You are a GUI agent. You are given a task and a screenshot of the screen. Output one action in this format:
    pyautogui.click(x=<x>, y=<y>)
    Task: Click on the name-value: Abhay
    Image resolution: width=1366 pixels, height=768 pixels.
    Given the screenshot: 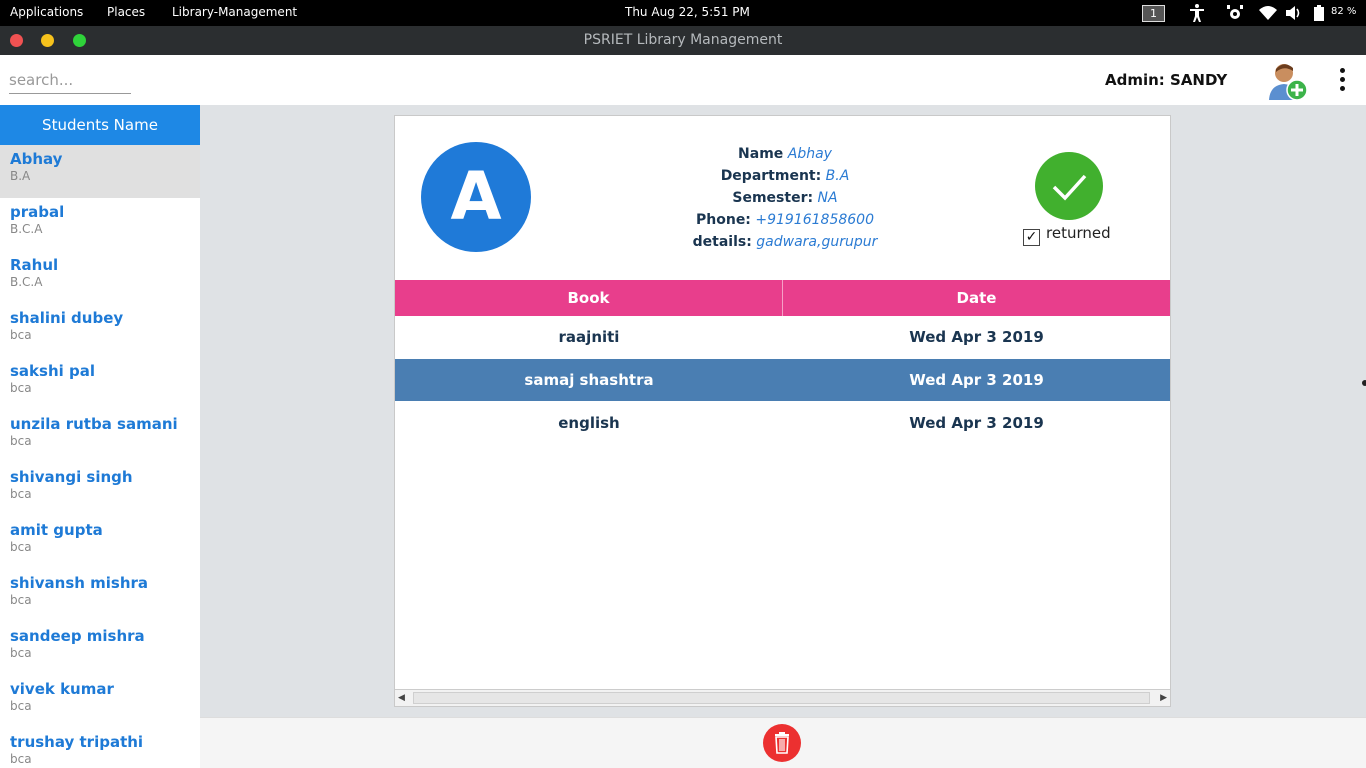 What is the action you would take?
    pyautogui.click(x=809, y=154)
    